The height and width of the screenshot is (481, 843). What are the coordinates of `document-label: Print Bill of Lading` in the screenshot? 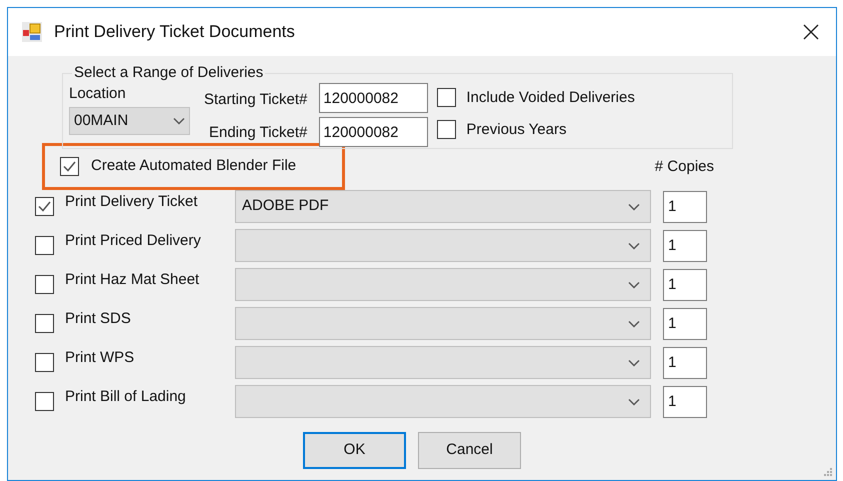 It's located at (126, 397).